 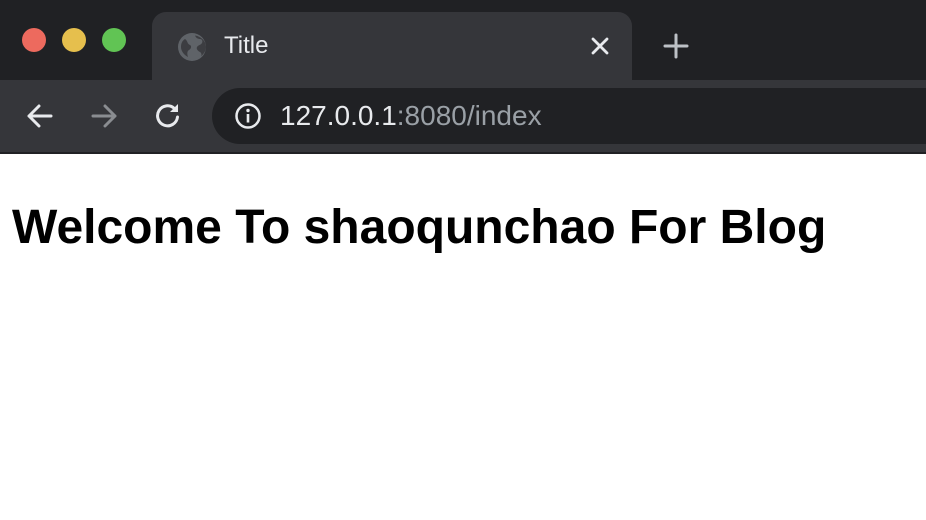 I want to click on globe-icon, so click(x=192, y=47).